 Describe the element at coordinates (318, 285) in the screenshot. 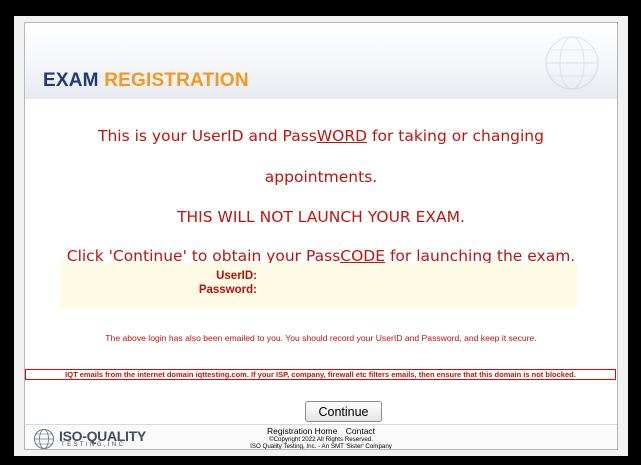

I see `credentials-box: UserID: Password:` at that location.